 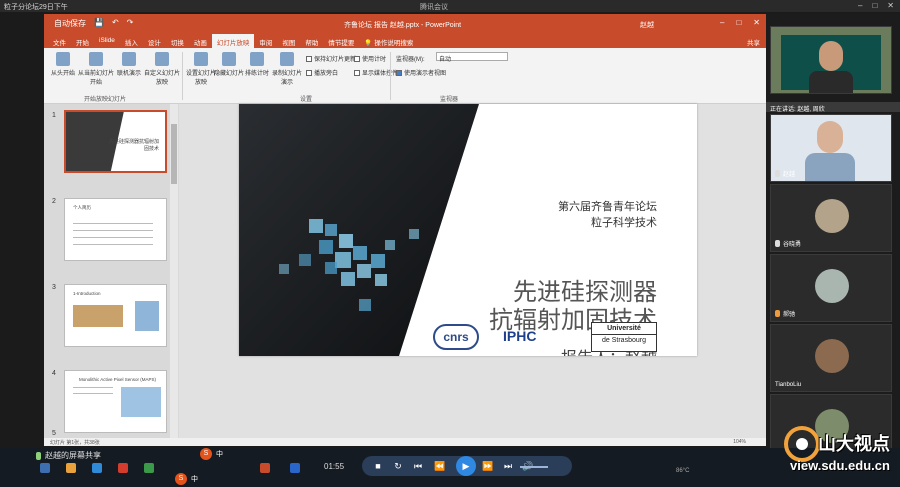 What do you see at coordinates (200, 41) in the screenshot?
I see `tab-animations: 动画` at bounding box center [200, 41].